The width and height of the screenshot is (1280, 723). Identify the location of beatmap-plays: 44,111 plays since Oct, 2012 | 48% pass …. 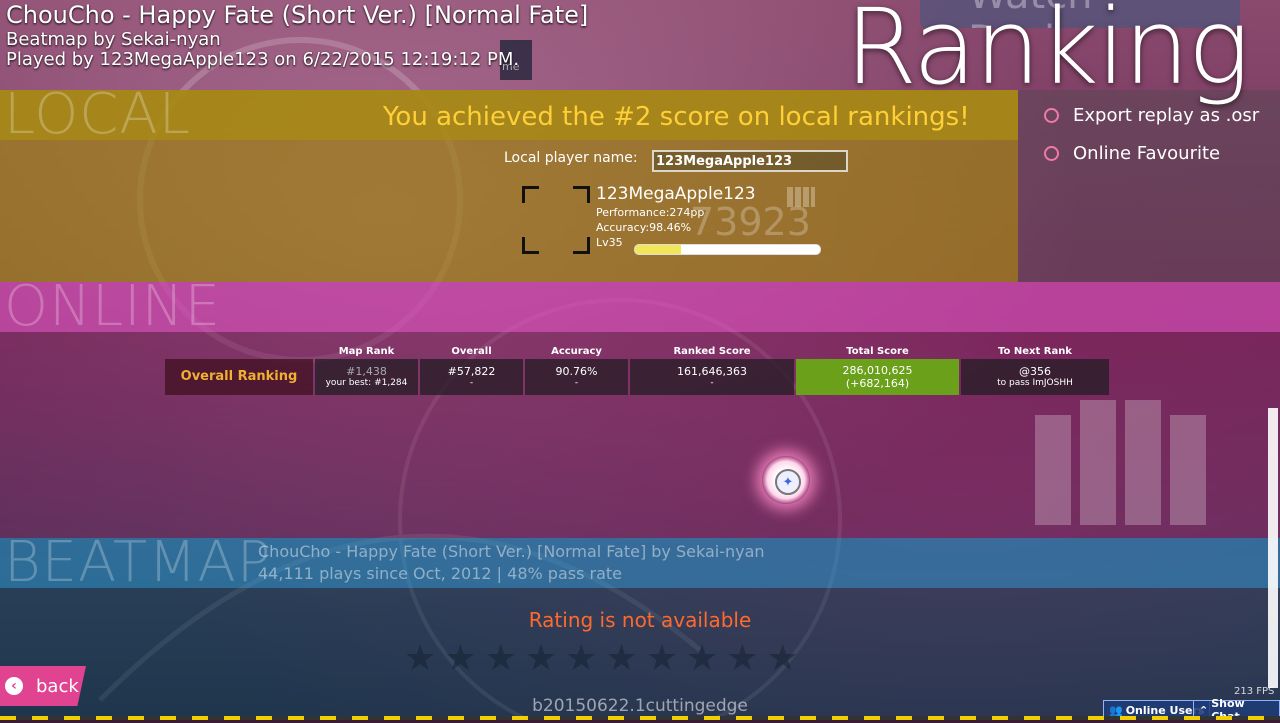
(440, 573).